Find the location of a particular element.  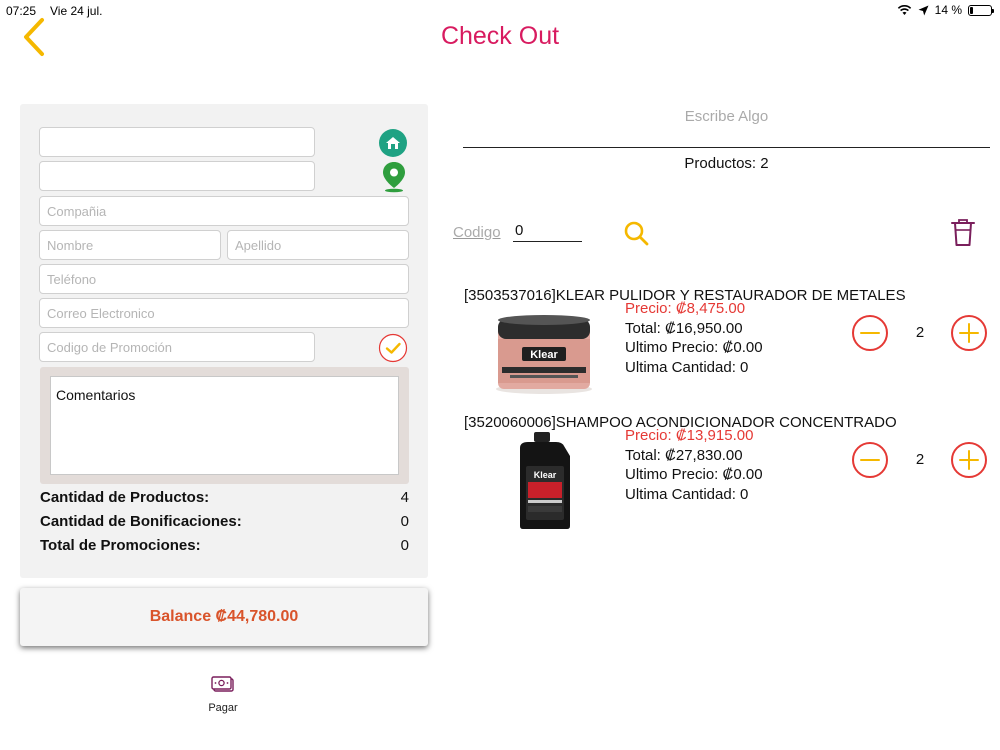

polish-jar-image: Klear is located at coordinates (544, 354).